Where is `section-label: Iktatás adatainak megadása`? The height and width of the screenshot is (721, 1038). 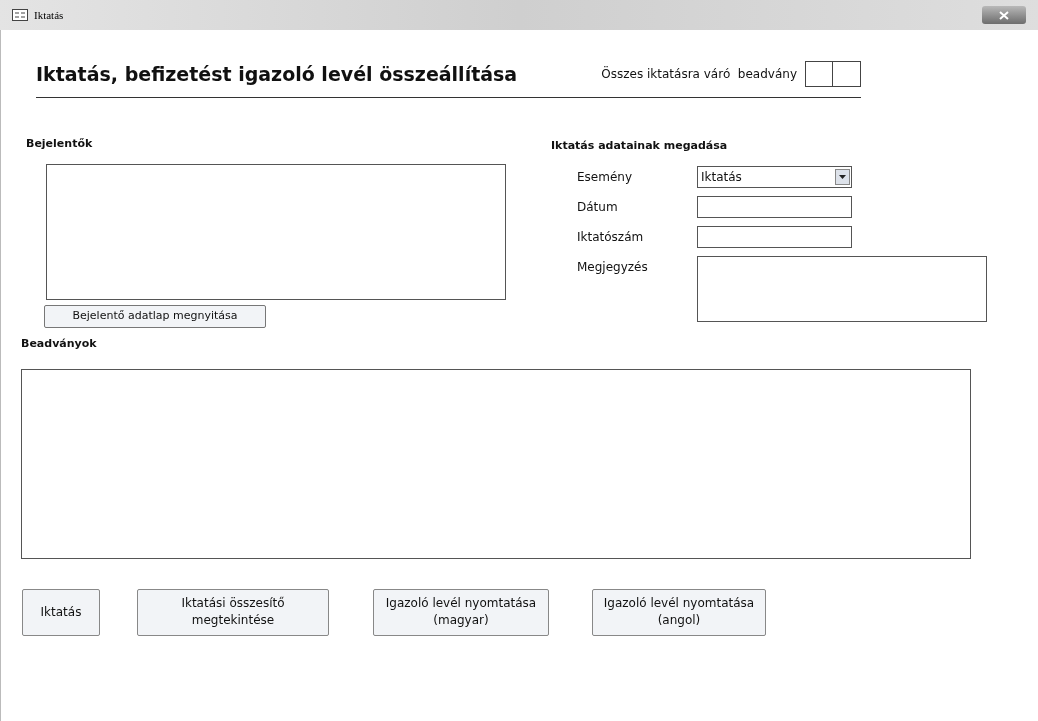
section-label: Iktatás adatainak megadása is located at coordinates (640, 145).